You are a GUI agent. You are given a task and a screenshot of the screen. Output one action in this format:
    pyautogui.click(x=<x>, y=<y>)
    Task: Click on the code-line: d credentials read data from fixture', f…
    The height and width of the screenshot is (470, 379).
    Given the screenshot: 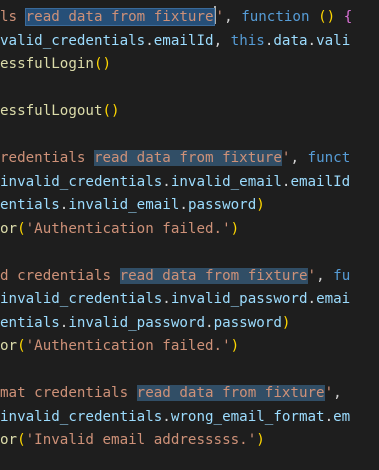 What is the action you would take?
    pyautogui.click(x=189, y=277)
    